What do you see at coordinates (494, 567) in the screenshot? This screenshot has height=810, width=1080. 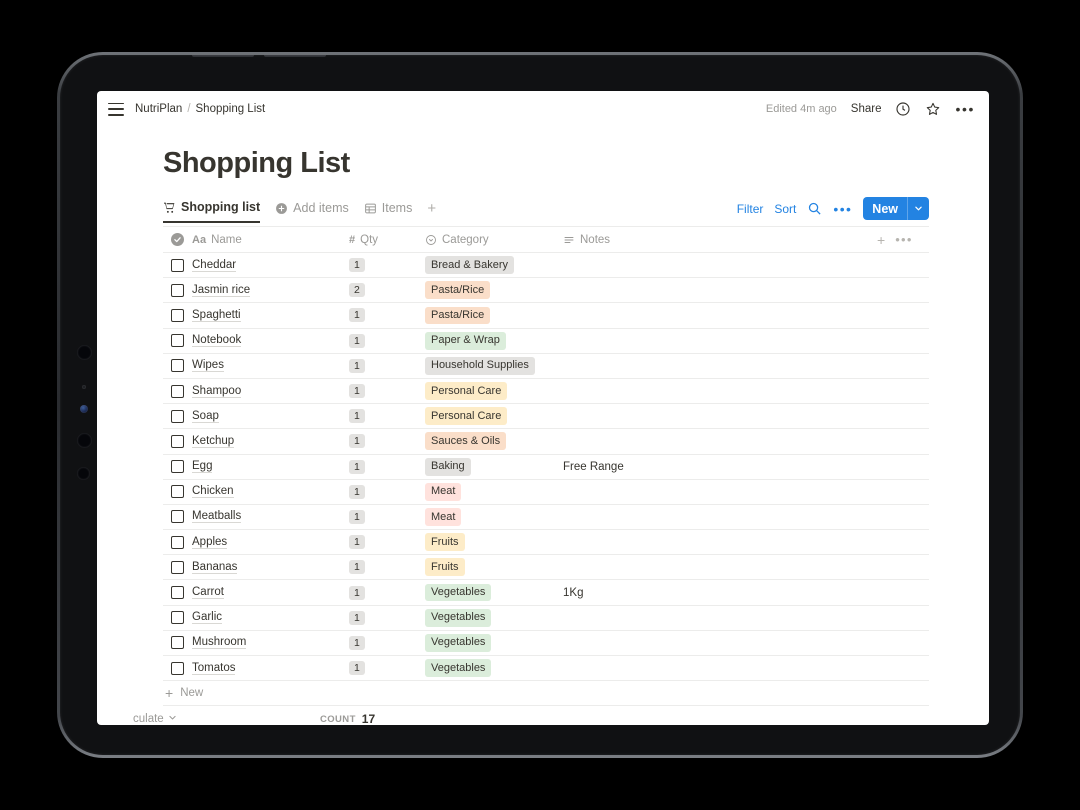 I see `cell-category: Fruits` at bounding box center [494, 567].